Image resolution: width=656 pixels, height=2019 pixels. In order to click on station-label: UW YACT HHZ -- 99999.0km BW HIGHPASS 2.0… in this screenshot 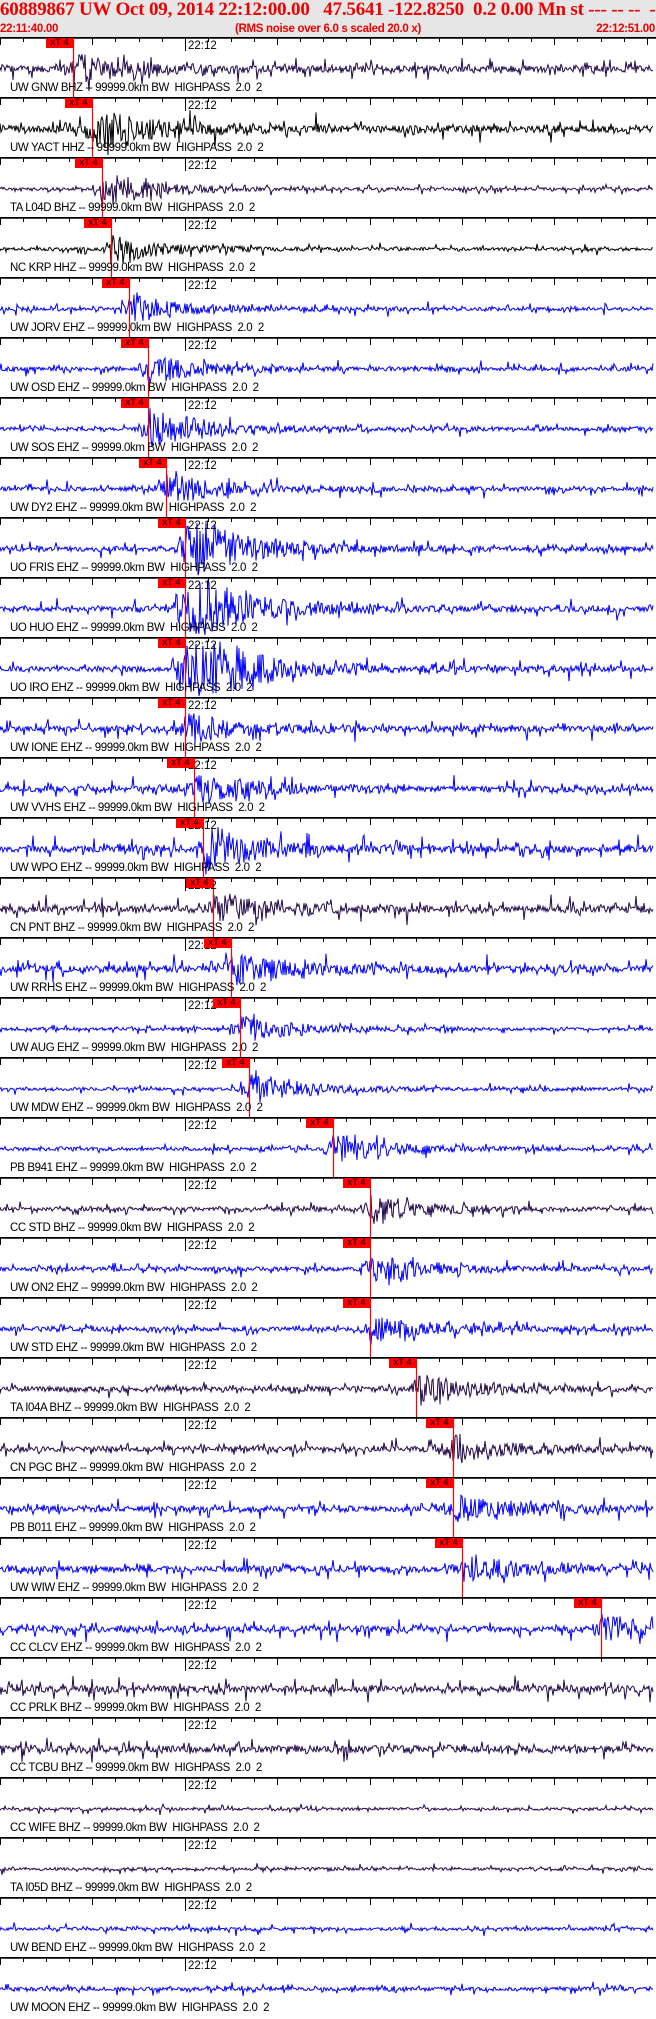, I will do `click(137, 148)`.